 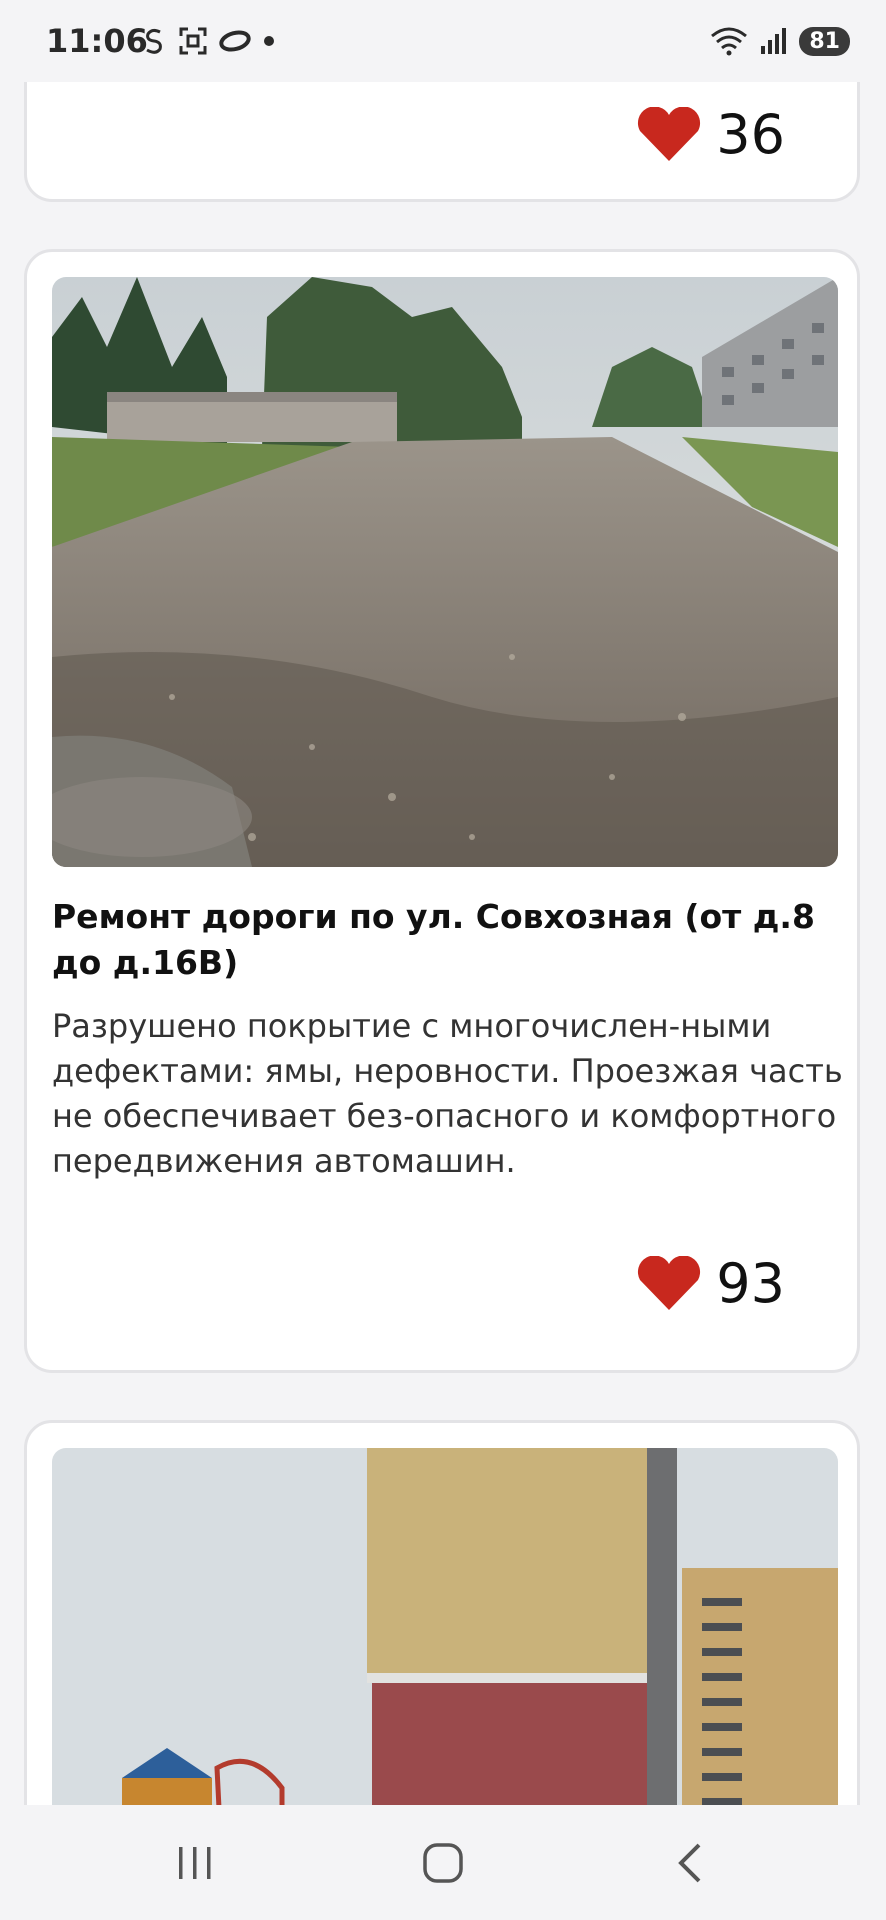 I want to click on recent-apps-button, so click(x=195, y=1862).